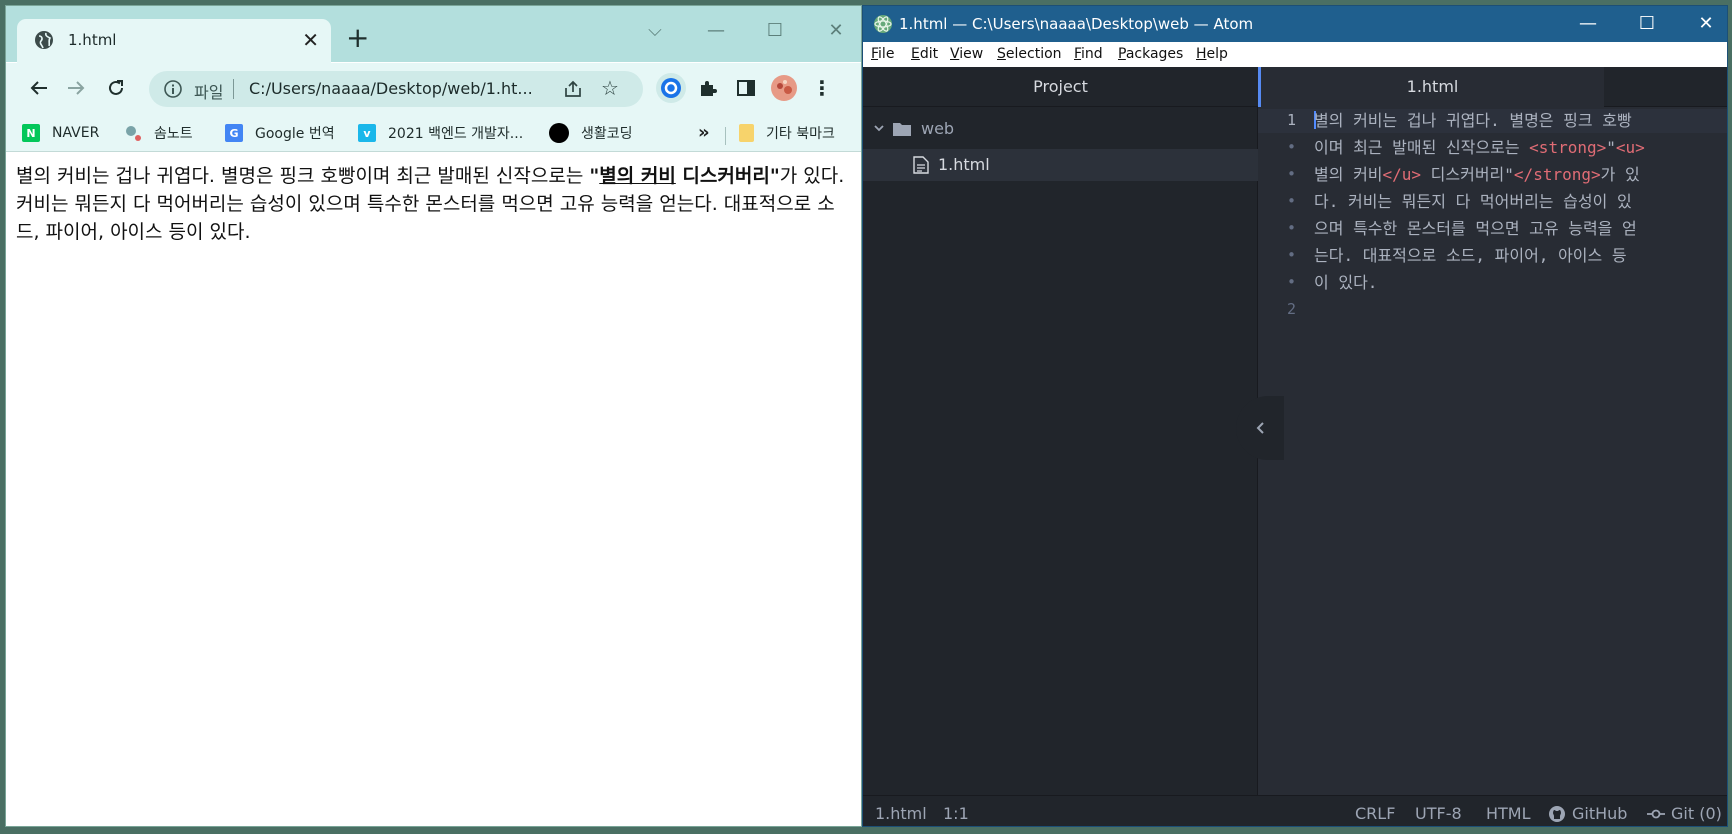  What do you see at coordinates (1375, 813) in the screenshot?
I see `status-line-ending: CRLF` at bounding box center [1375, 813].